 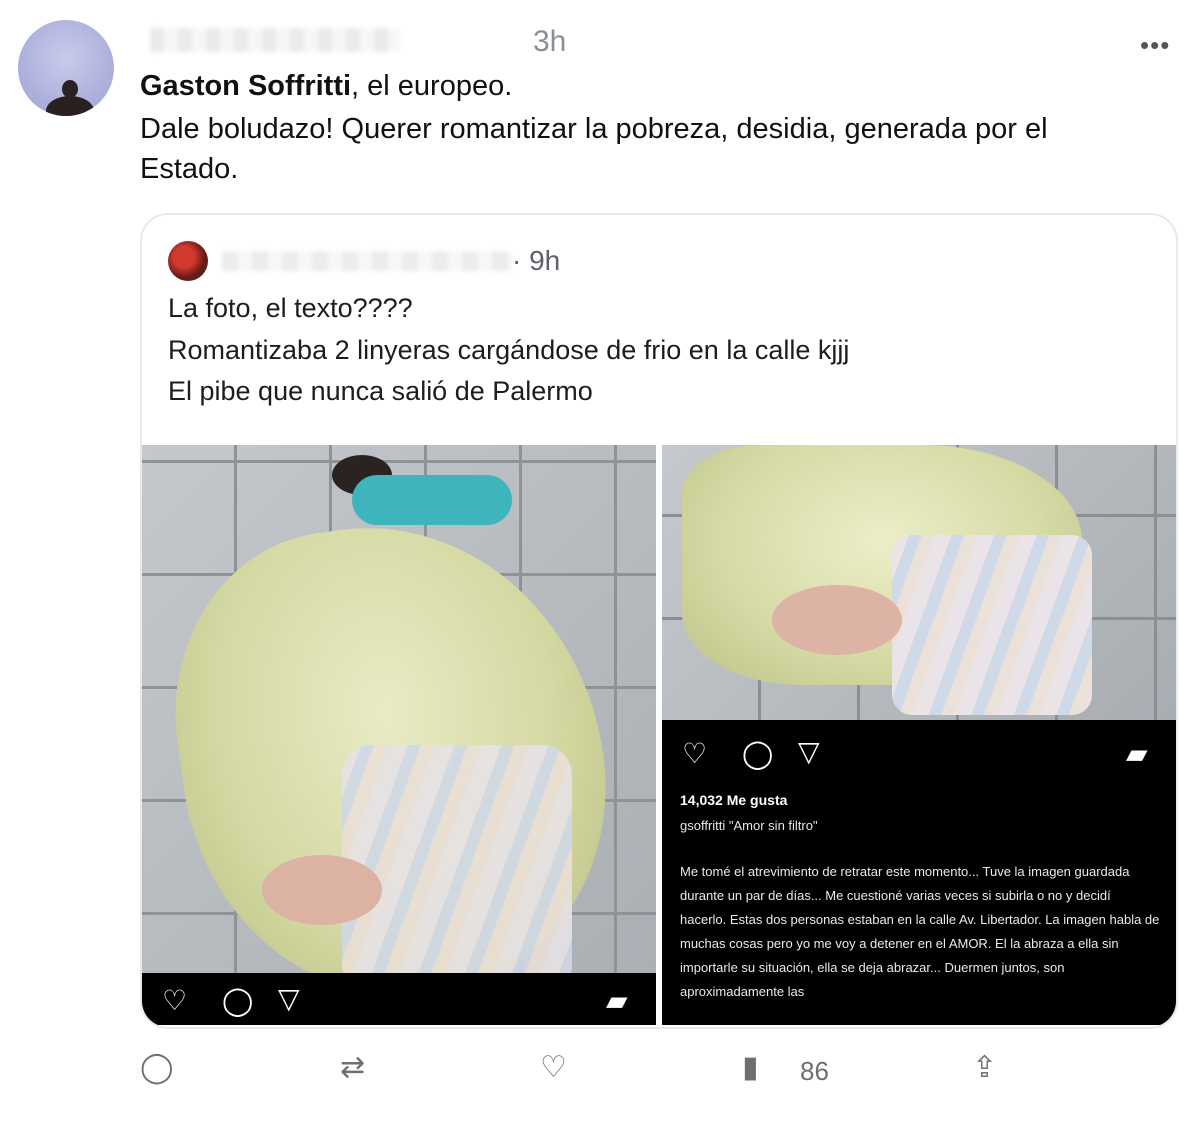 I want to click on photo-sheet-right, so click(x=992, y=625).